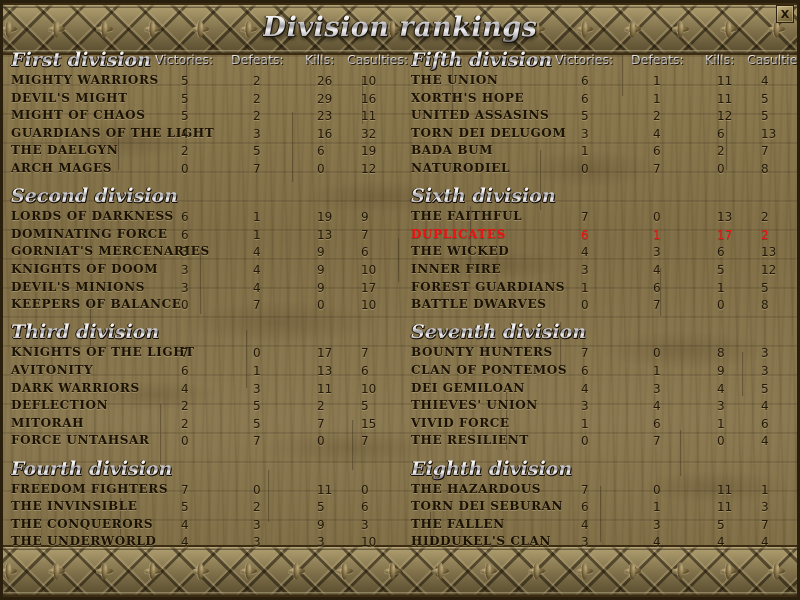 This screenshot has width=800, height=600. What do you see at coordinates (765, 98) in the screenshot?
I see `team-casulties: 5` at bounding box center [765, 98].